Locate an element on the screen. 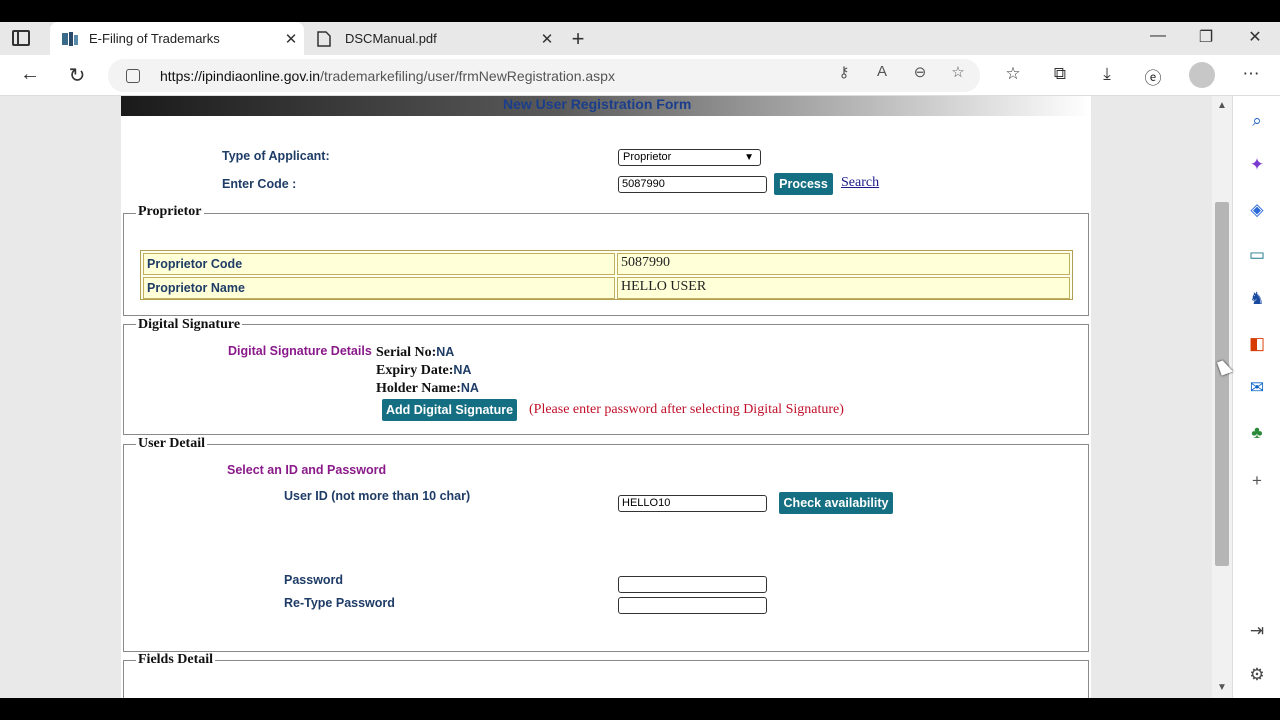 This screenshot has width=1280, height=720. password-label: Password is located at coordinates (314, 580).